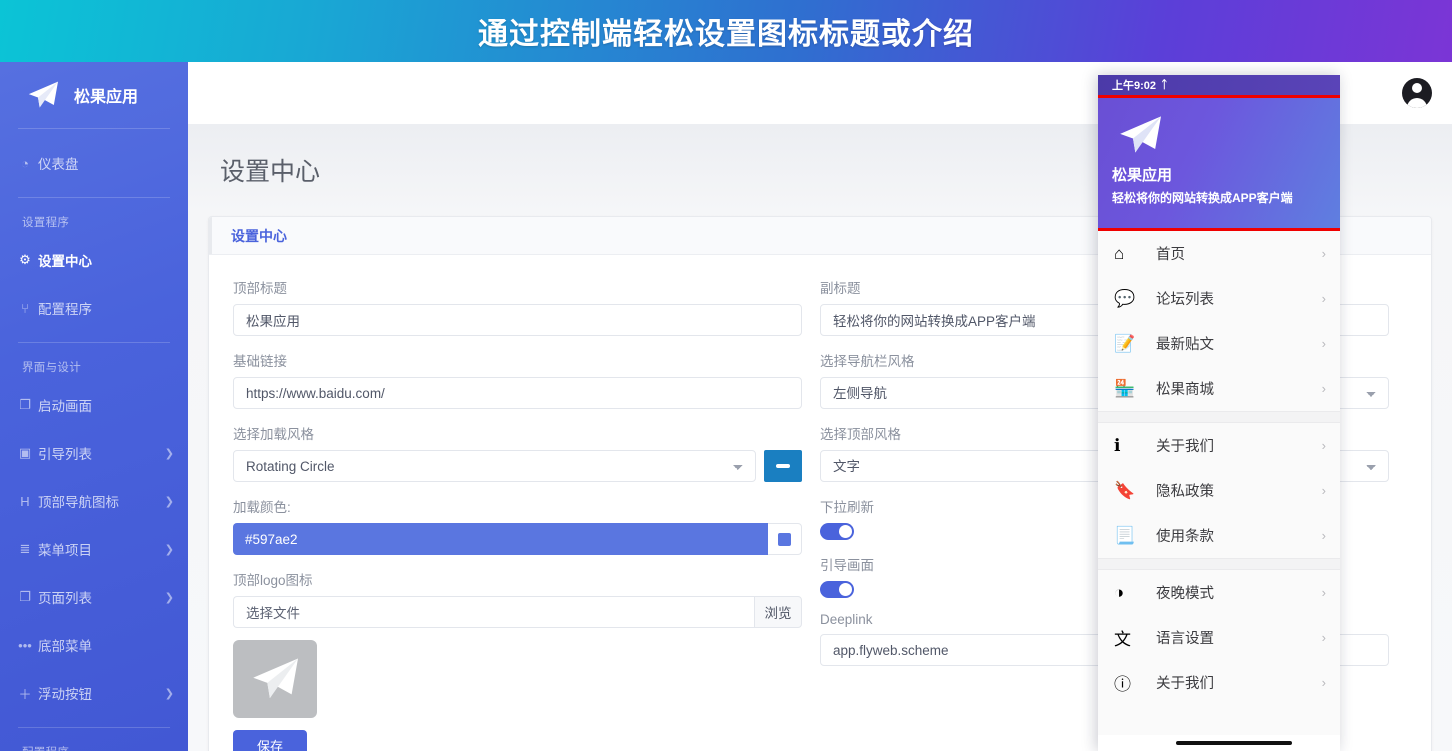  What do you see at coordinates (25, 452) in the screenshot?
I see `image-icon: ▣` at bounding box center [25, 452].